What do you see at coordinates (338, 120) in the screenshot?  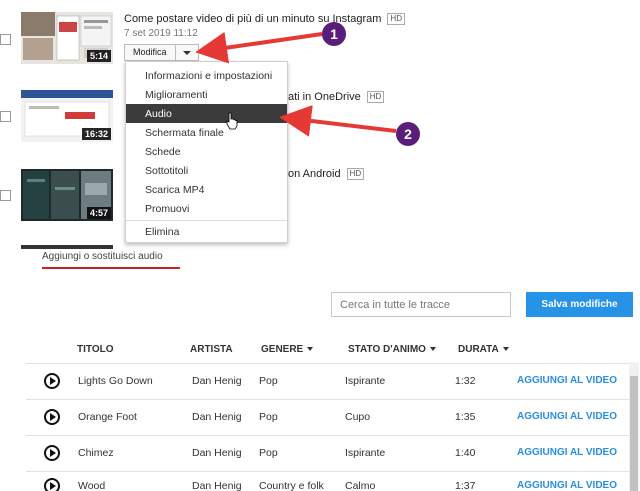 I see `arrow-to-audio-item` at bounding box center [338, 120].